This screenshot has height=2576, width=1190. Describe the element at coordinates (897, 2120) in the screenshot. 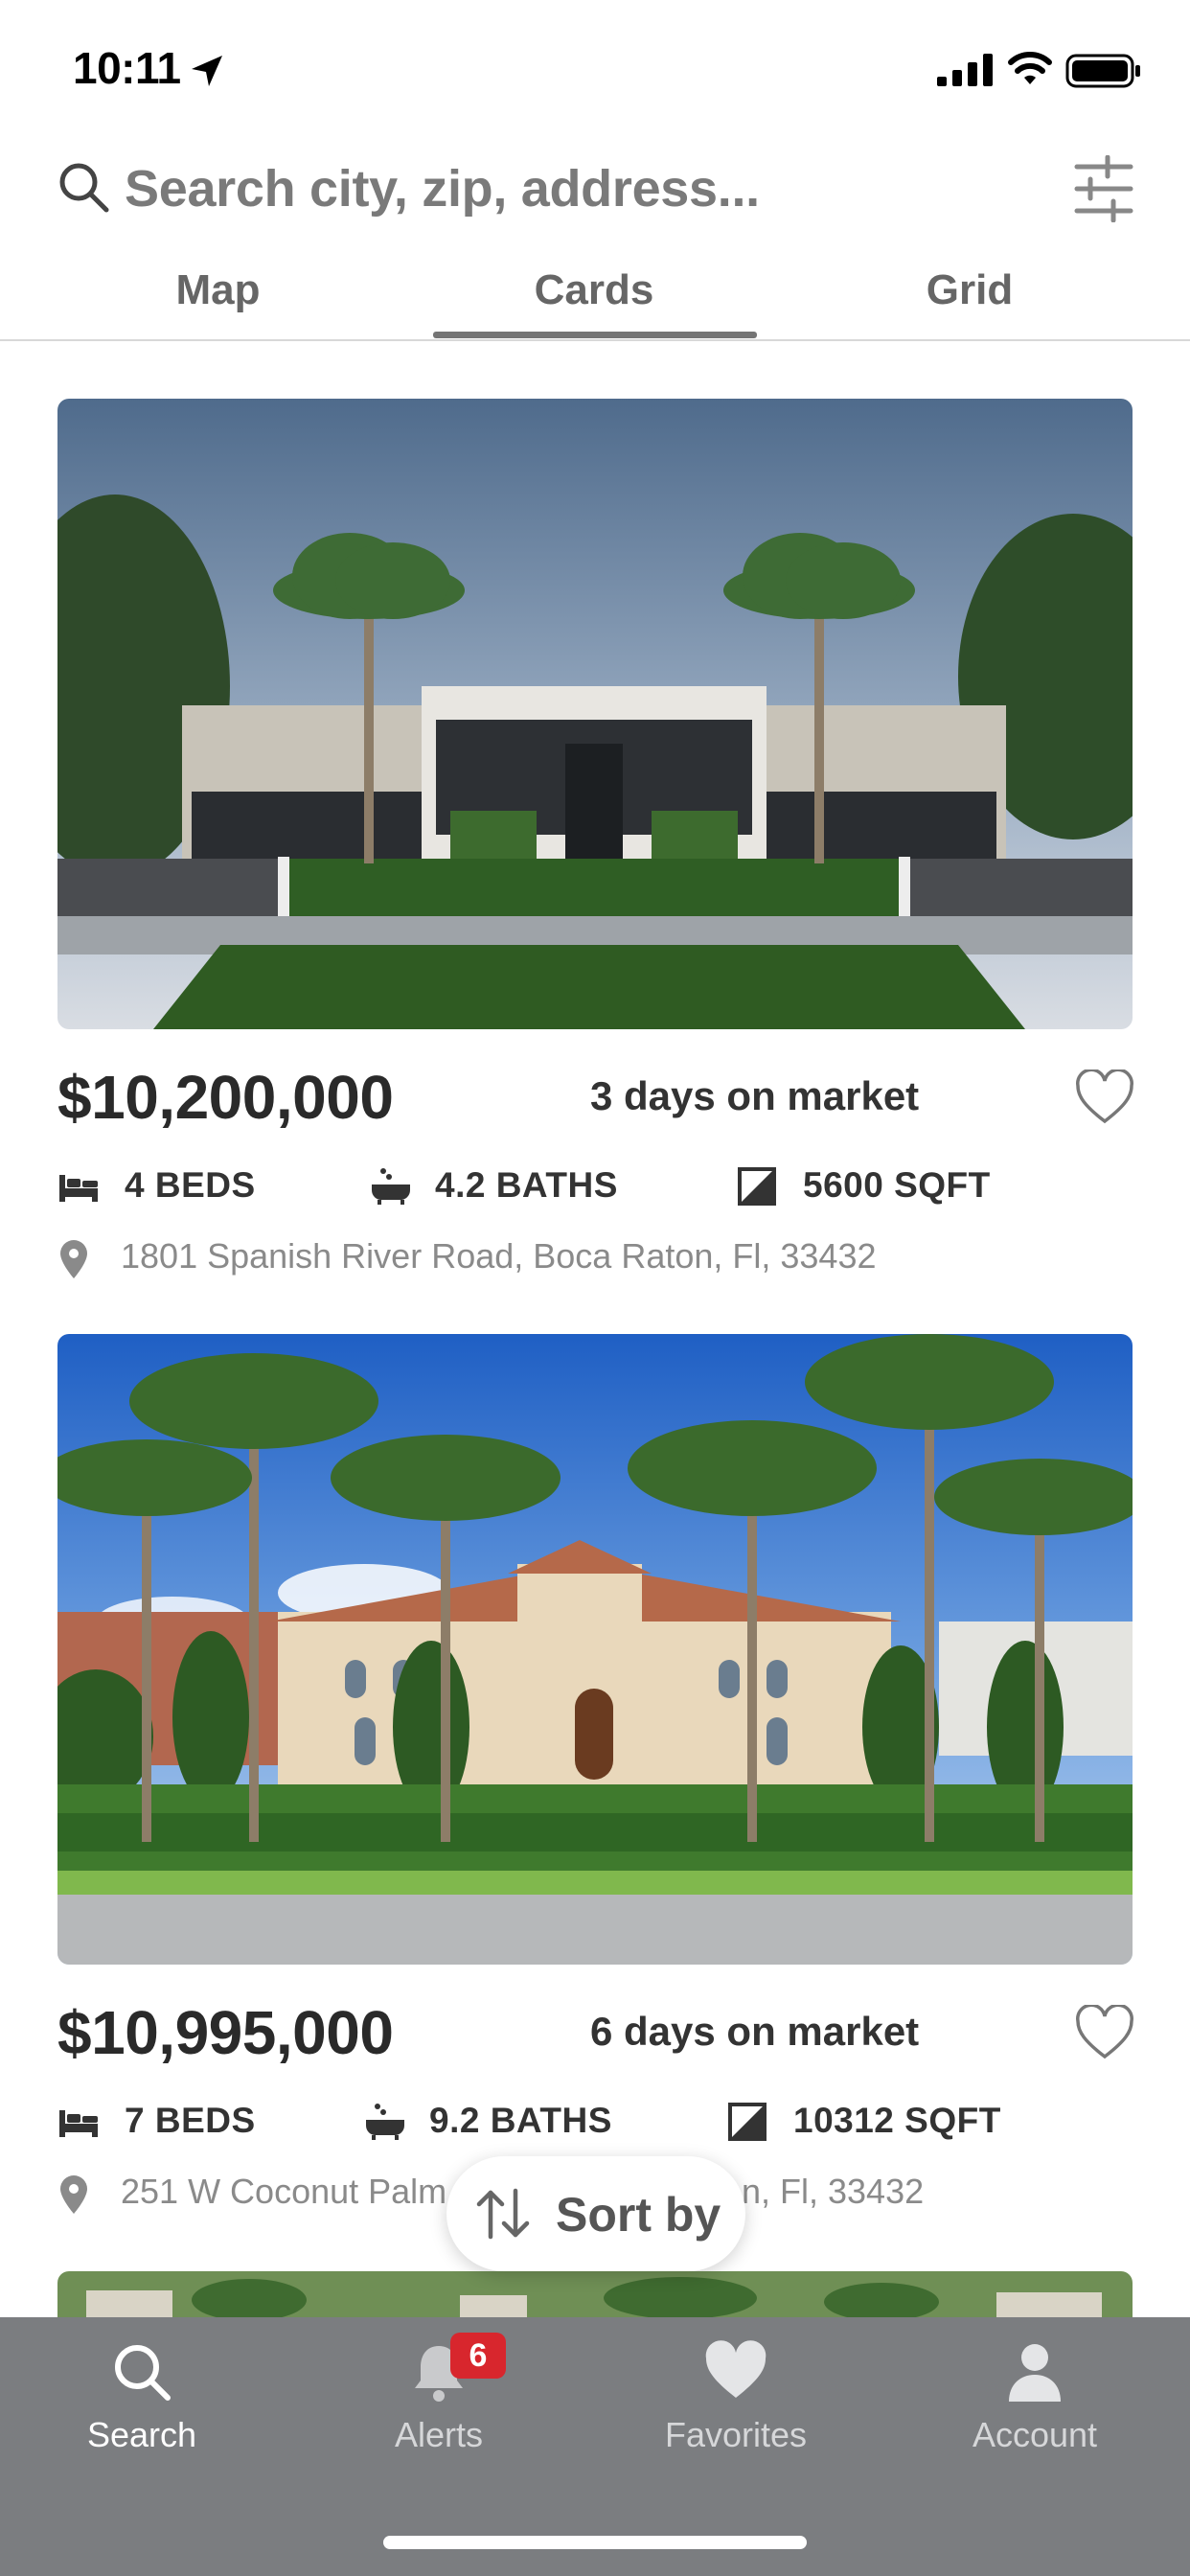

I see `sqft-value: 10312 SQFT` at that location.